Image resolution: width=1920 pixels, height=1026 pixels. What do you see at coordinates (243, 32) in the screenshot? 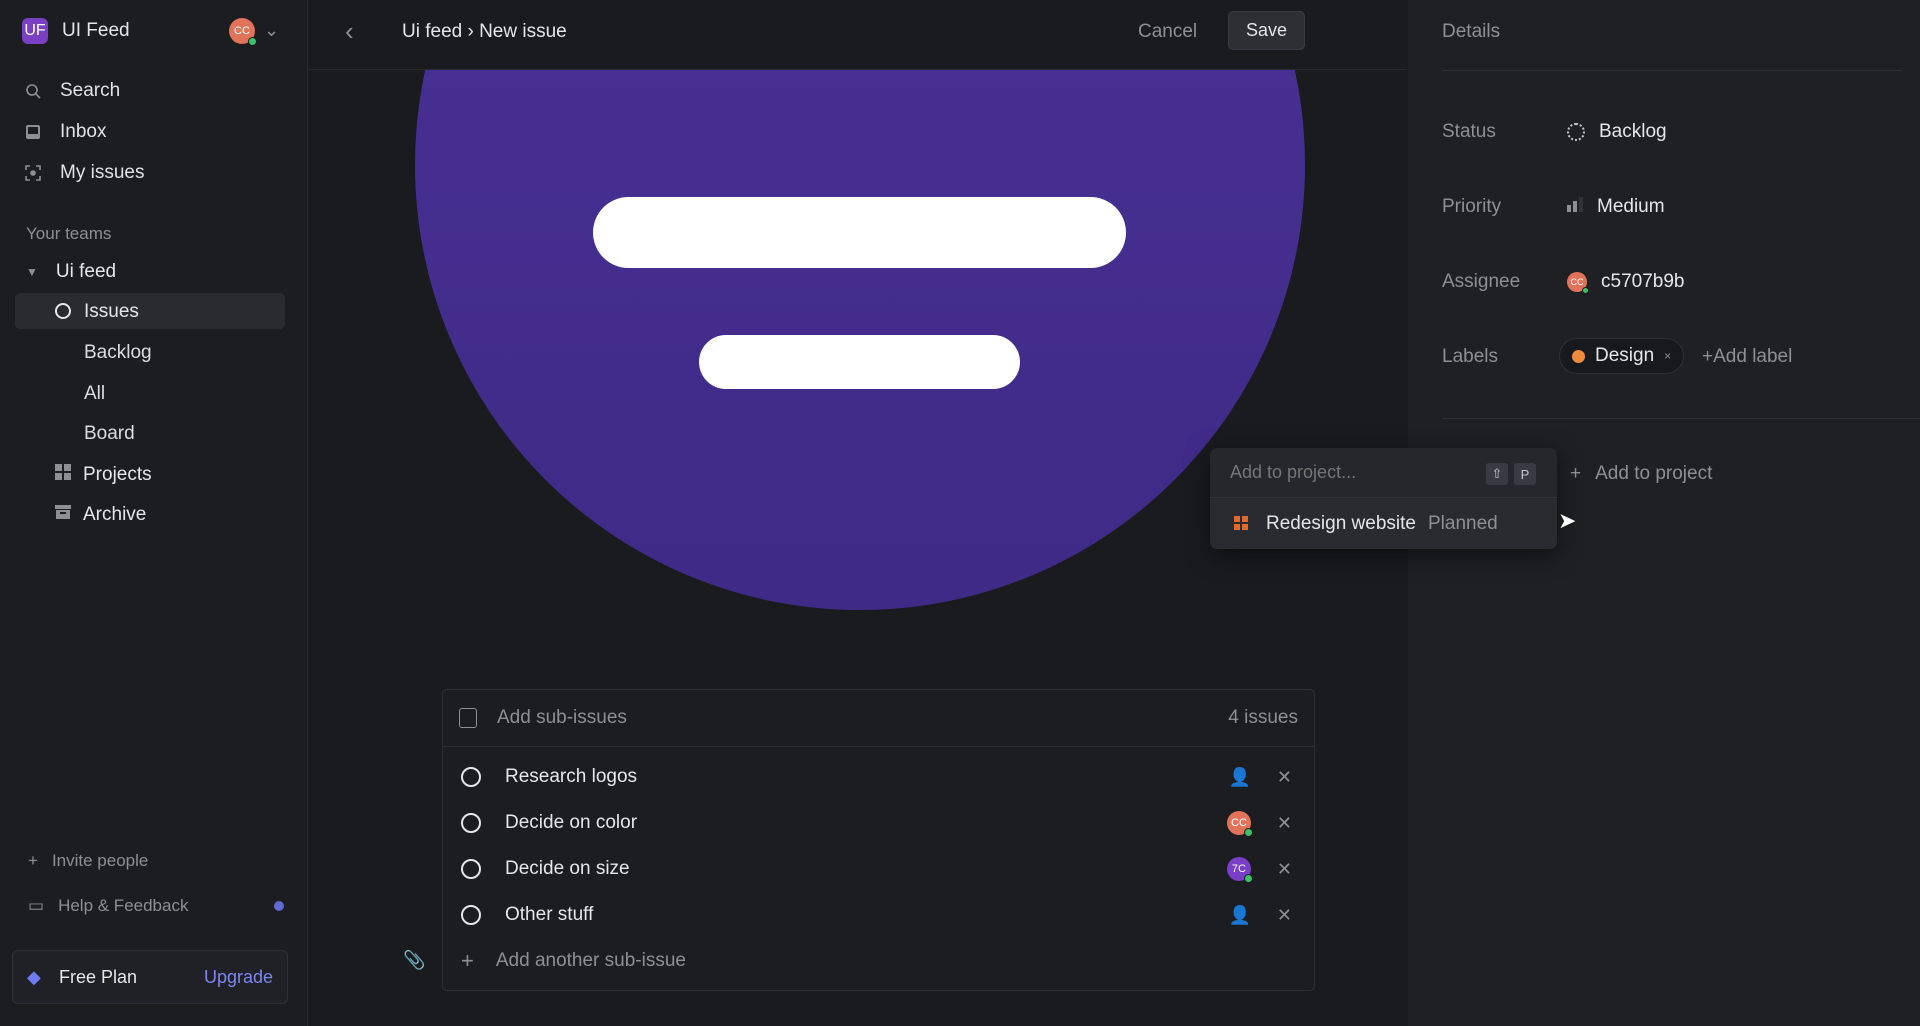
I see `user-avatar: CC` at bounding box center [243, 32].